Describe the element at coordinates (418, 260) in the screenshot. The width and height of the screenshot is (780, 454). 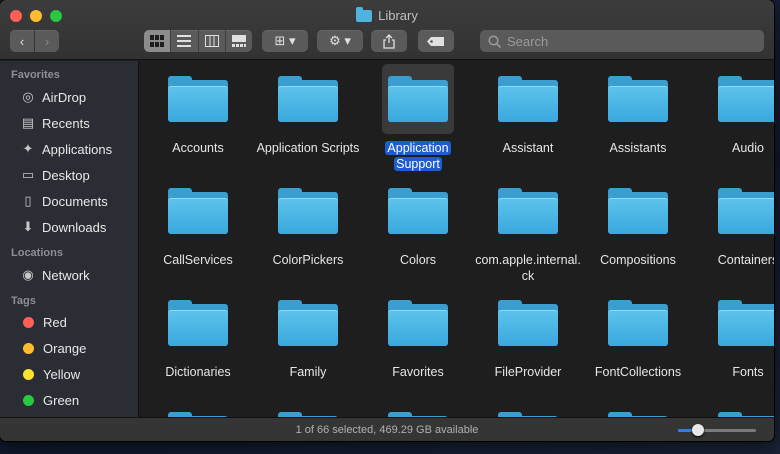
I see `folder-label: Colors` at that location.